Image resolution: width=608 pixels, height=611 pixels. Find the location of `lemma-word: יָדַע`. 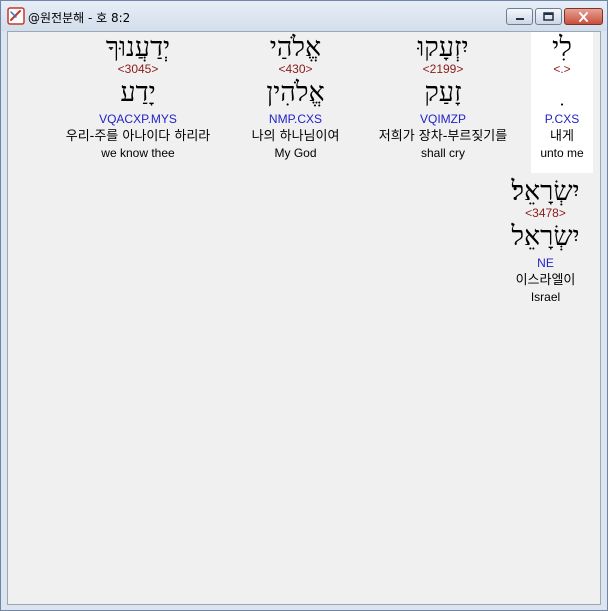

lemma-word: יָדַע is located at coordinates (138, 92).